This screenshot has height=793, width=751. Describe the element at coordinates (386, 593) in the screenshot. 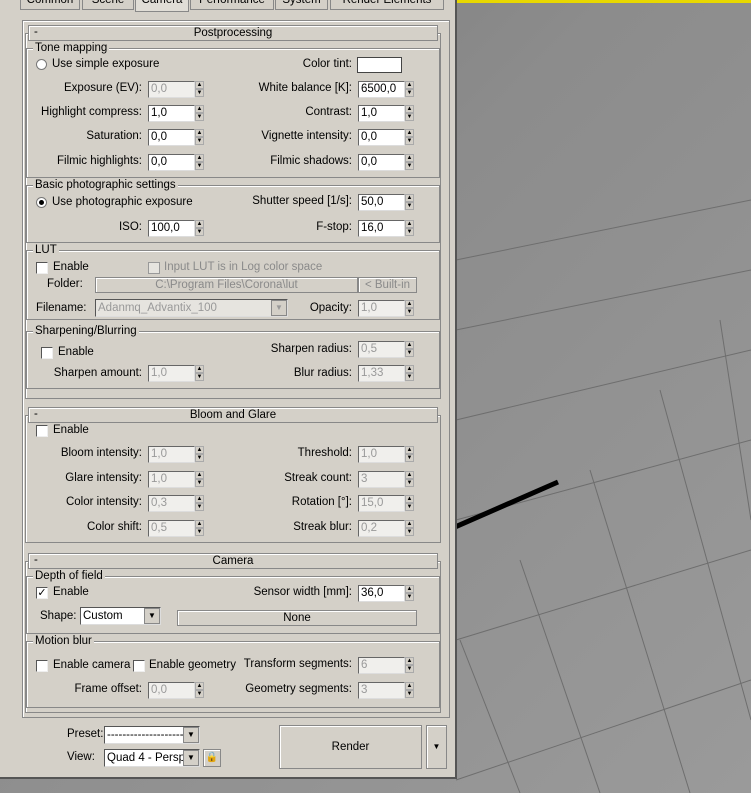

I see `sensor-width-spinner: 36,0 ▲ ▼` at that location.